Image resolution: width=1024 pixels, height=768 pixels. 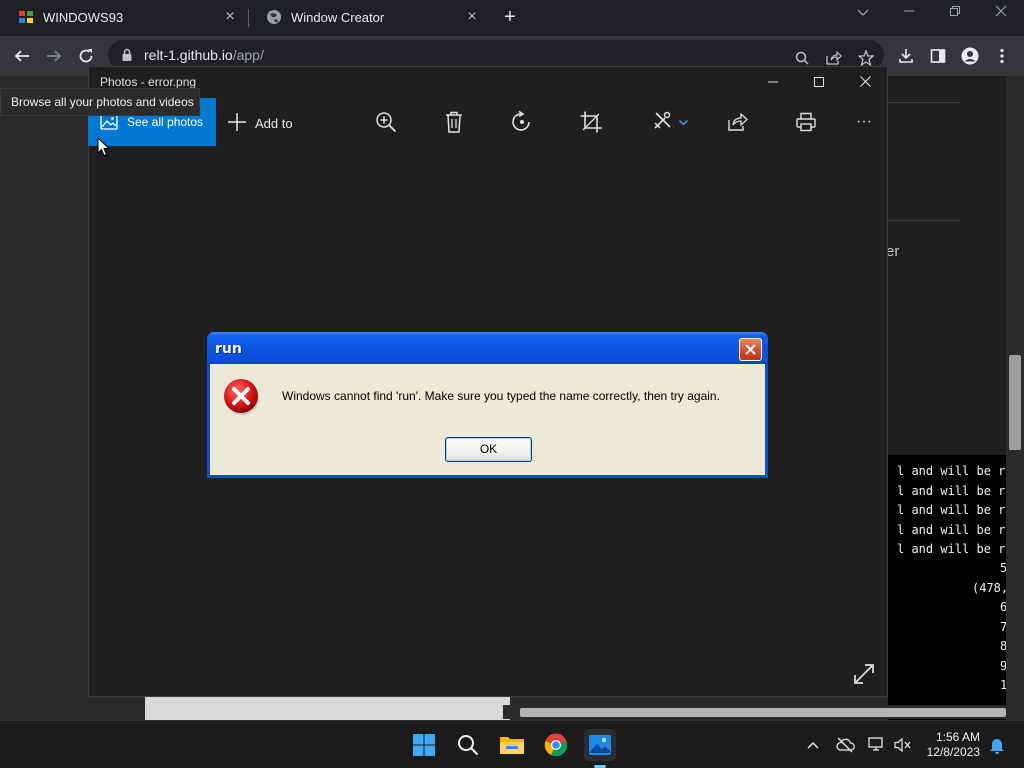 What do you see at coordinates (806, 122) in the screenshot?
I see `print-icon` at bounding box center [806, 122].